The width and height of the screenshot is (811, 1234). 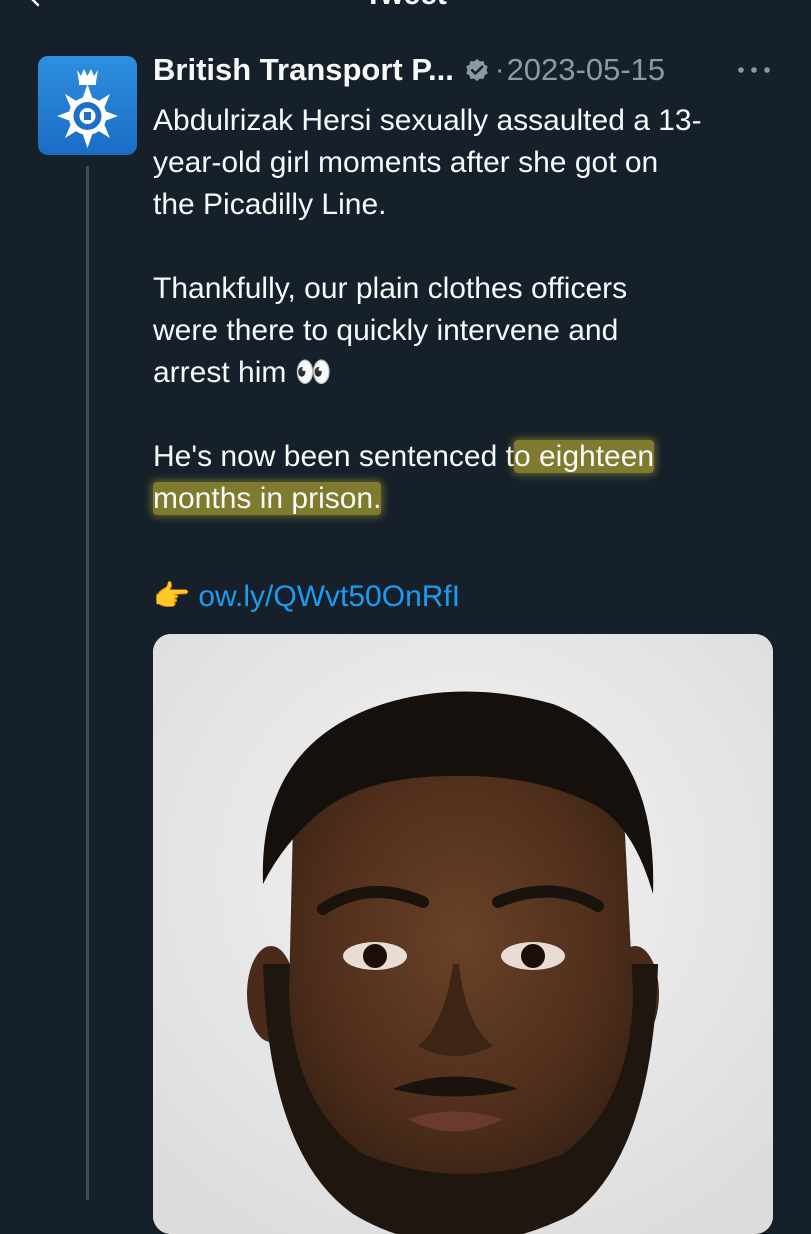 I want to click on tweet-line: year-old girl moments after she got on, so click(x=406, y=162).